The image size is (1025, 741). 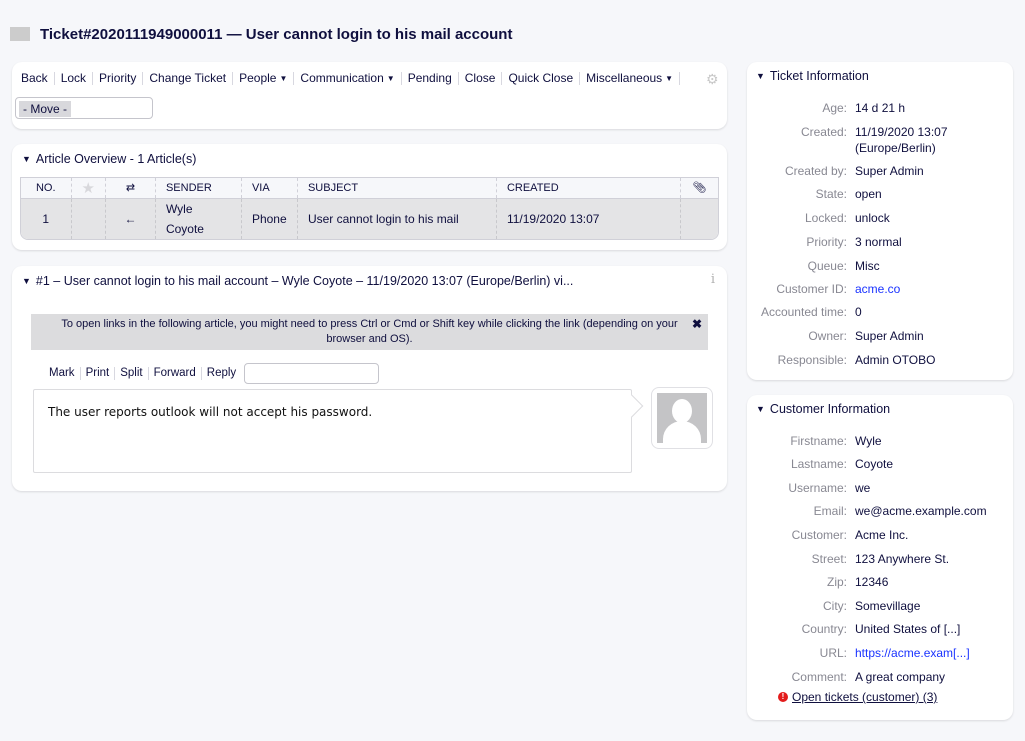 I want to click on field-label: Locked:, so click(x=825, y=218).